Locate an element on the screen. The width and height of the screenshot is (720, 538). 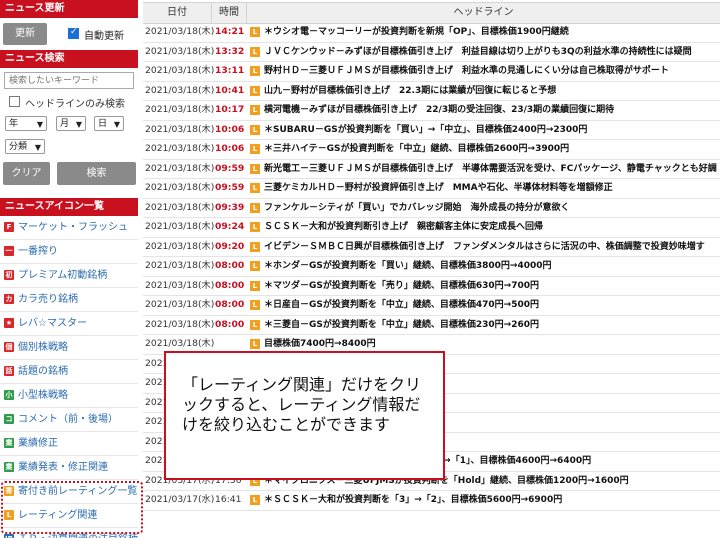
news-search-header: ニュース検索 is located at coordinates (69, 59).